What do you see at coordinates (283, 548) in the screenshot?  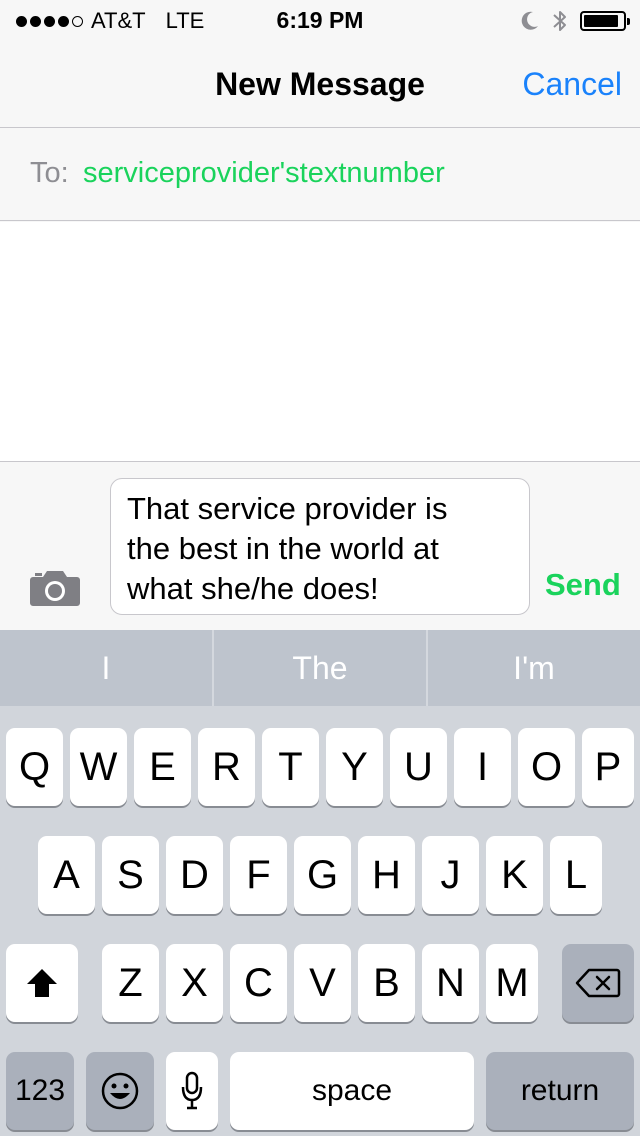 I see `message-line: the best in the world at` at bounding box center [283, 548].